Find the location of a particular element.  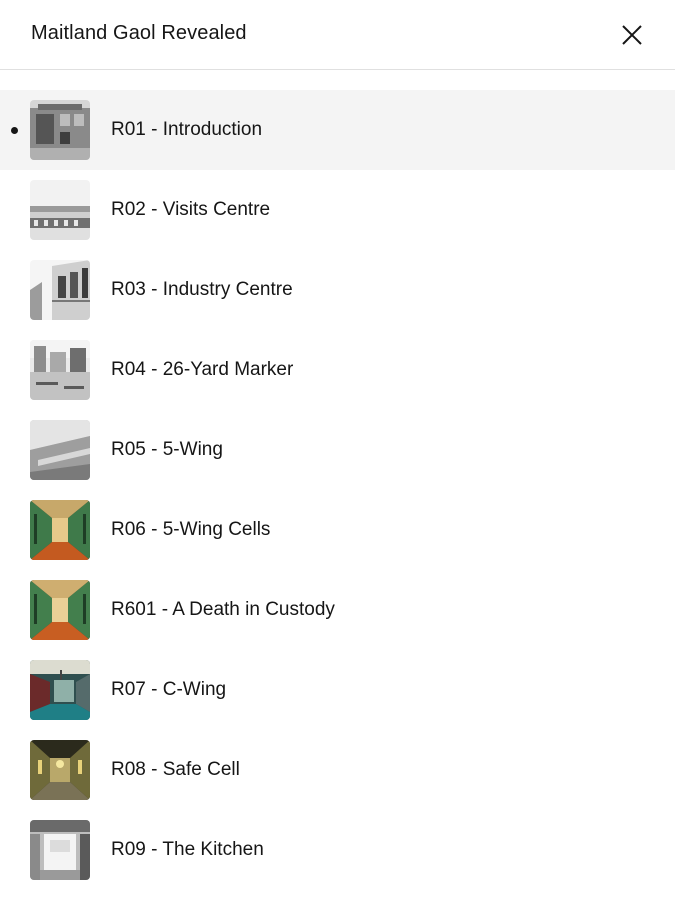

close-button is located at coordinates (632, 35).